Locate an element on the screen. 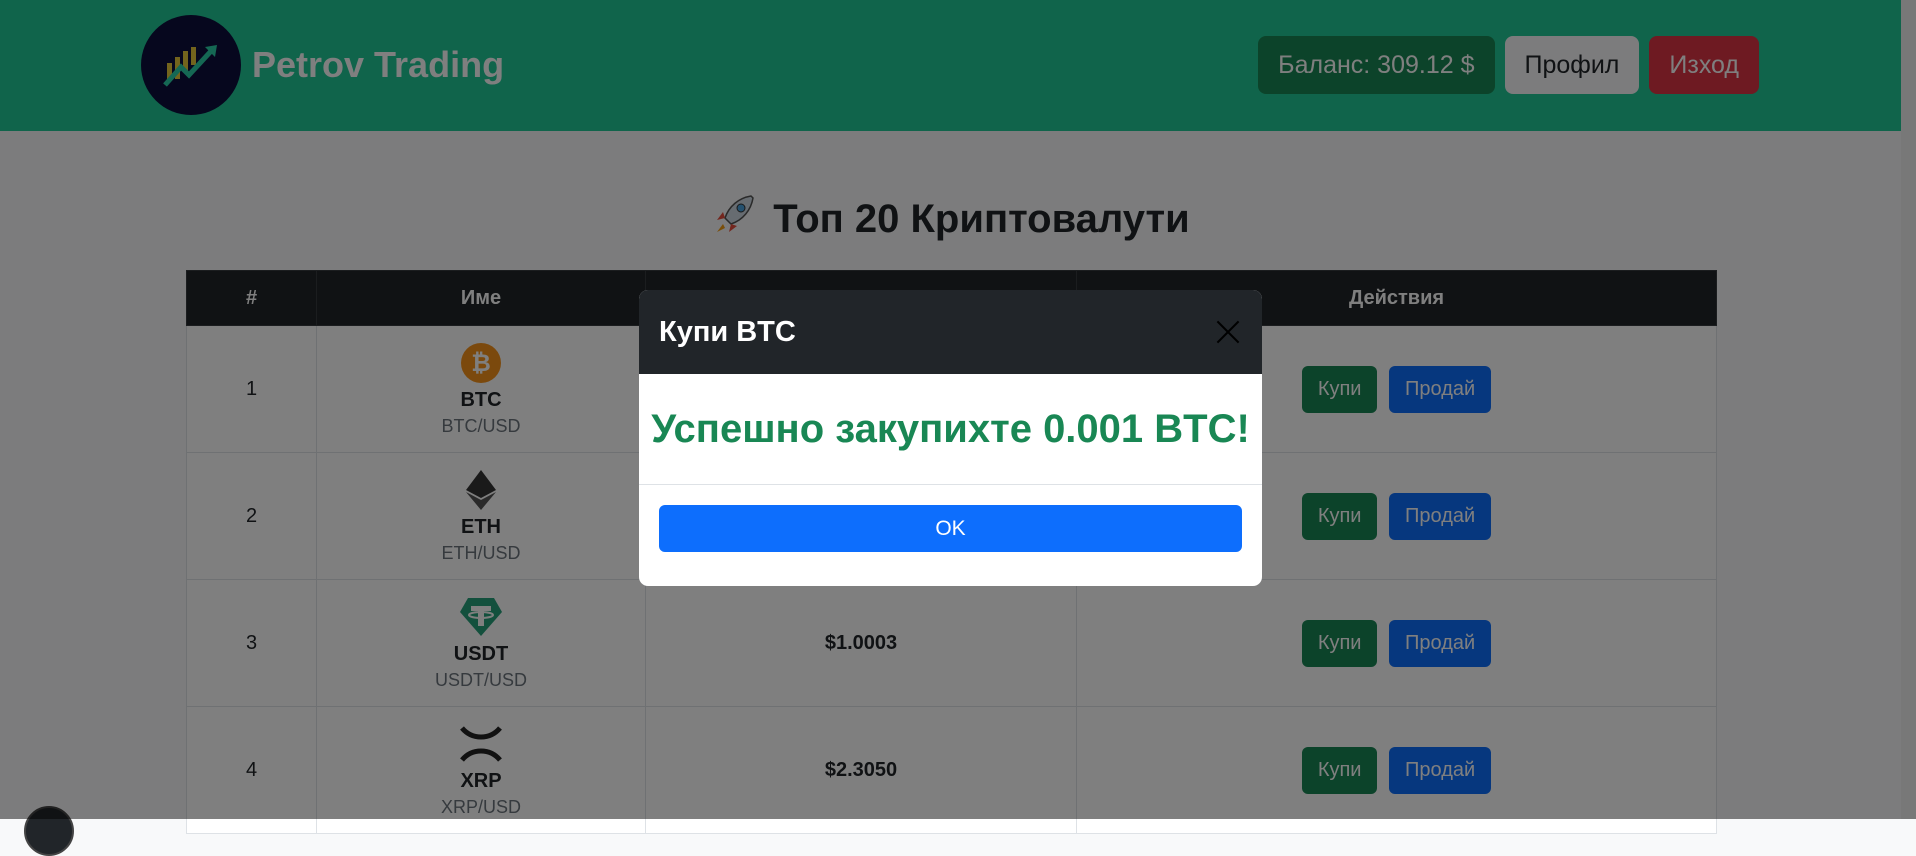 The height and width of the screenshot is (856, 1916). buy-modal: Купи BTC Успешно закупихте 0.001 BTC! OK is located at coordinates (950, 438).